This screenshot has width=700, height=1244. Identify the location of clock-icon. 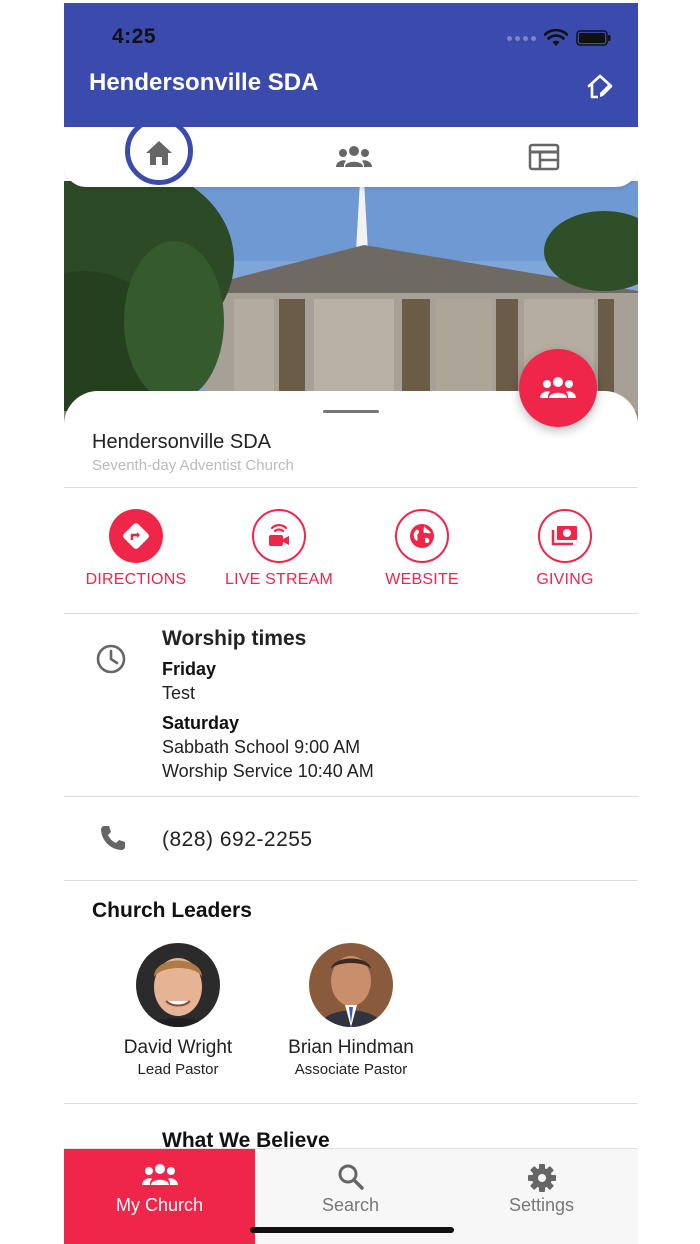
(111, 659).